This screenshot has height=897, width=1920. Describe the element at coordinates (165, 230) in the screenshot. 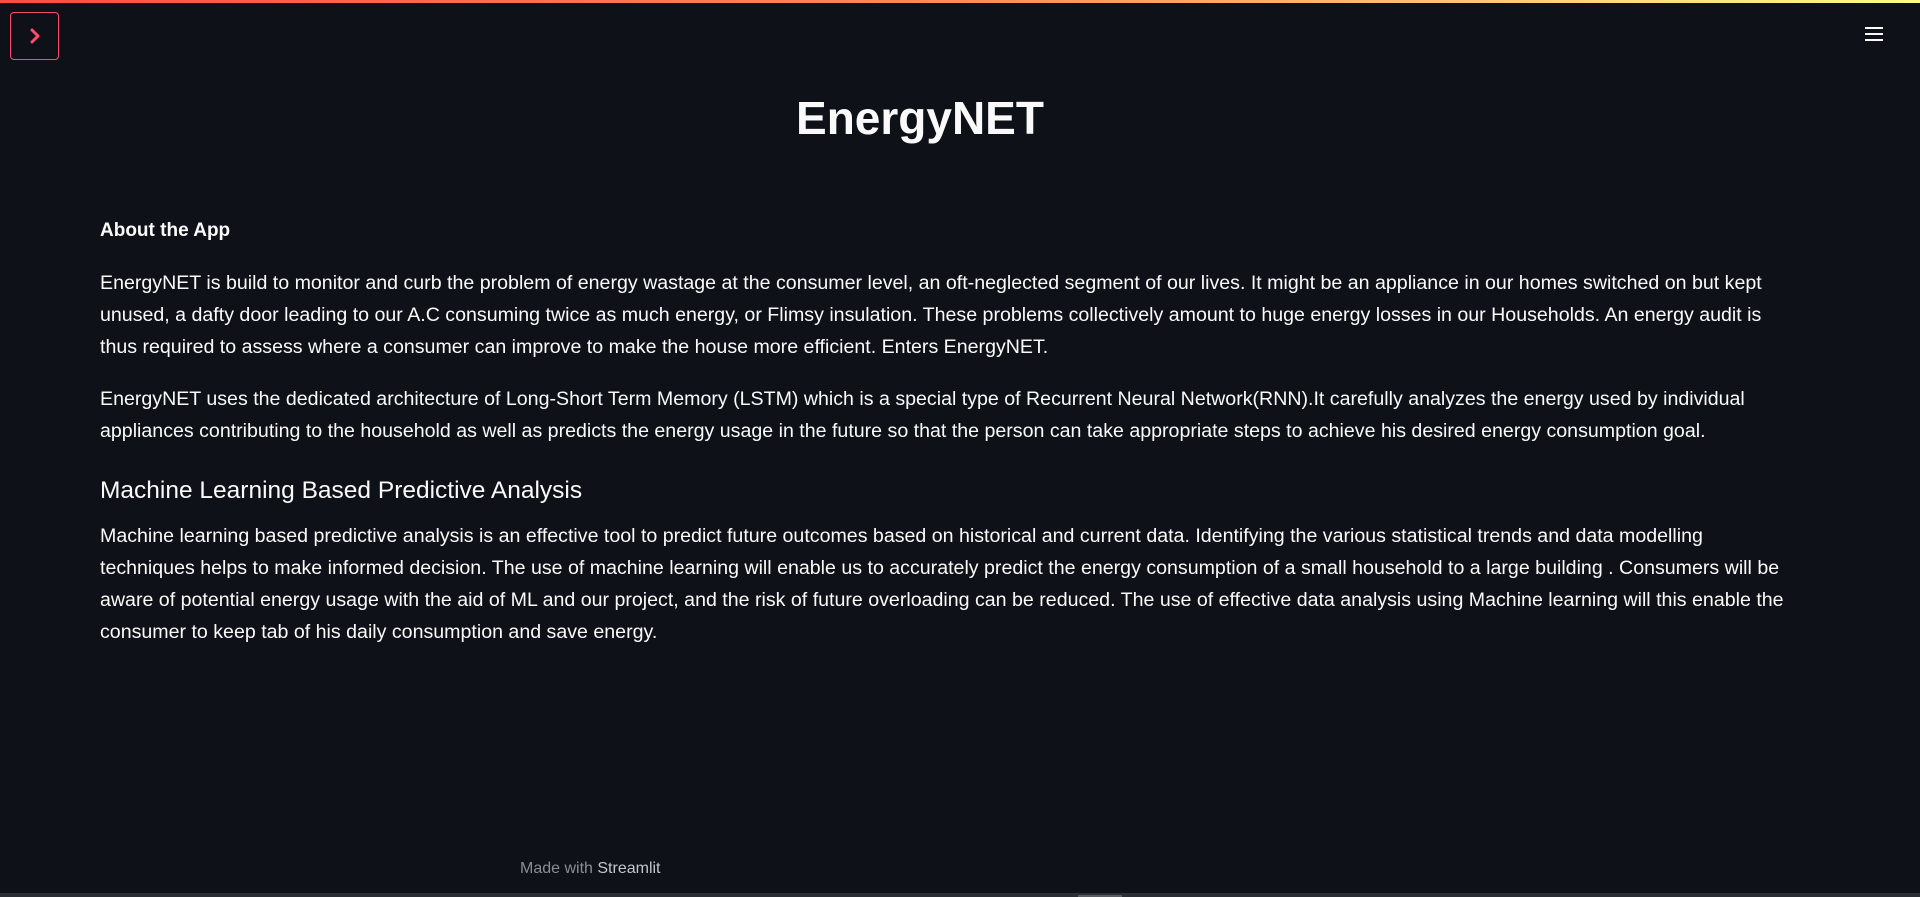

I see `about-heading: About the App` at that location.